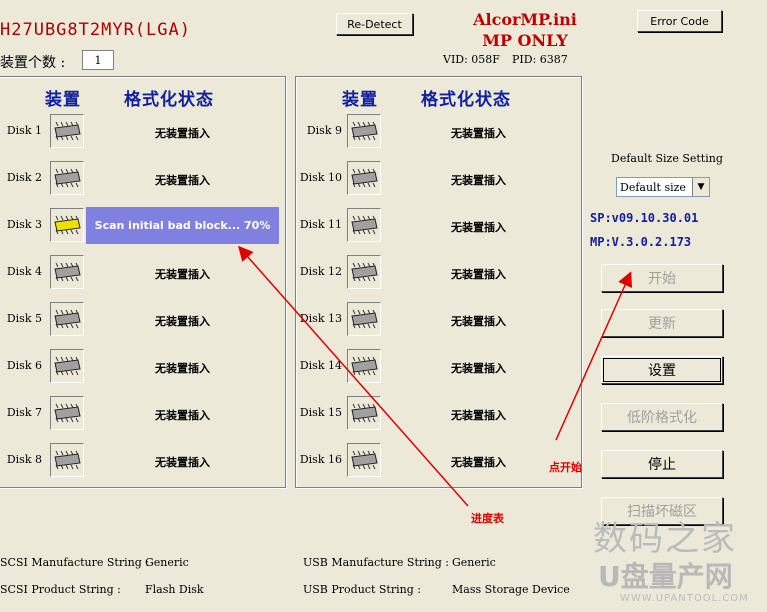 The image size is (767, 612). I want to click on watermark-url: WWW.UPANTOOL.COM, so click(684, 598).